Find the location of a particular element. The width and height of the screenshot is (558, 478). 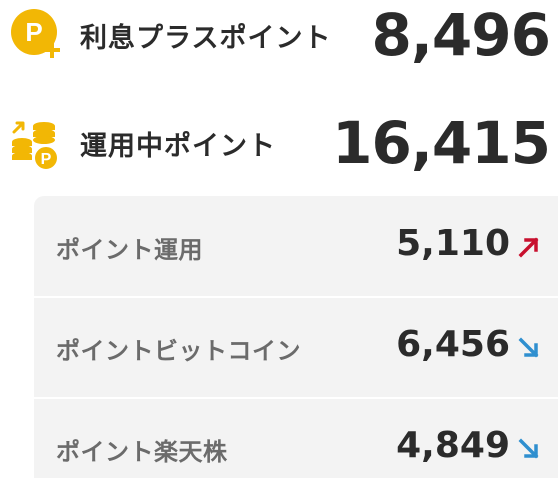

breakdown-value: 4,849 is located at coordinates (453, 445).